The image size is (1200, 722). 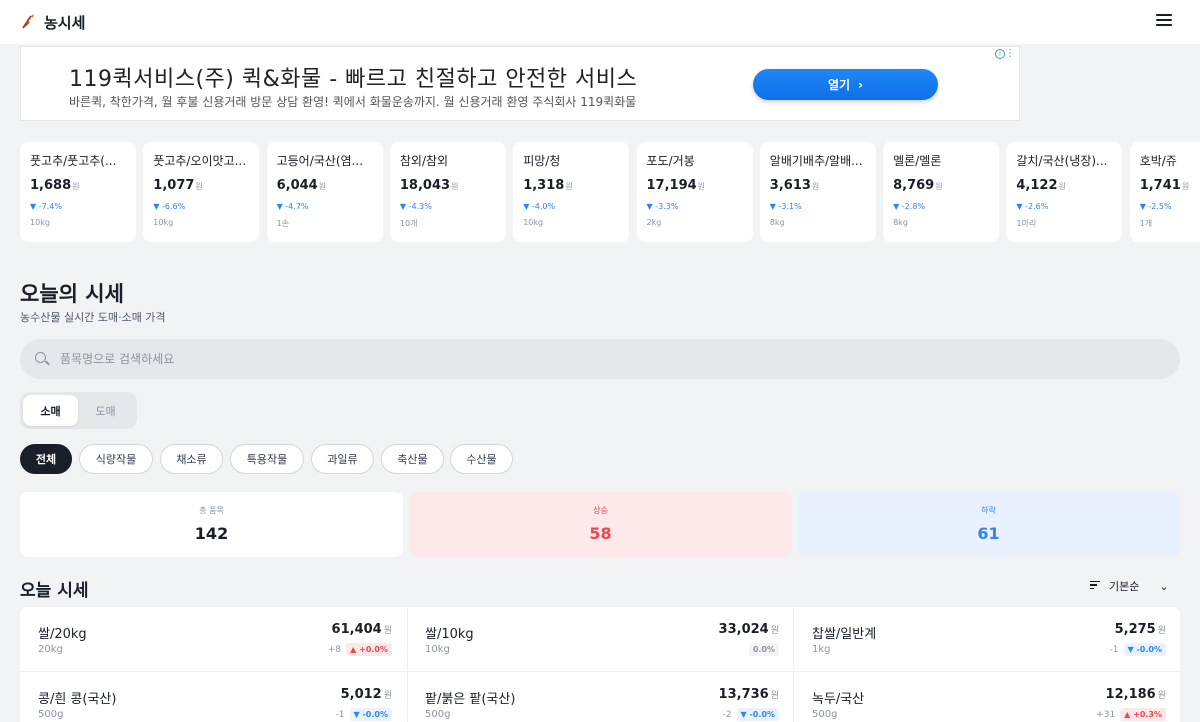 What do you see at coordinates (78, 192) in the screenshot?
I see `ticker-card: 풋고추/풋고추(... 1,688원 ▼ -7.4% 10kg` at bounding box center [78, 192].